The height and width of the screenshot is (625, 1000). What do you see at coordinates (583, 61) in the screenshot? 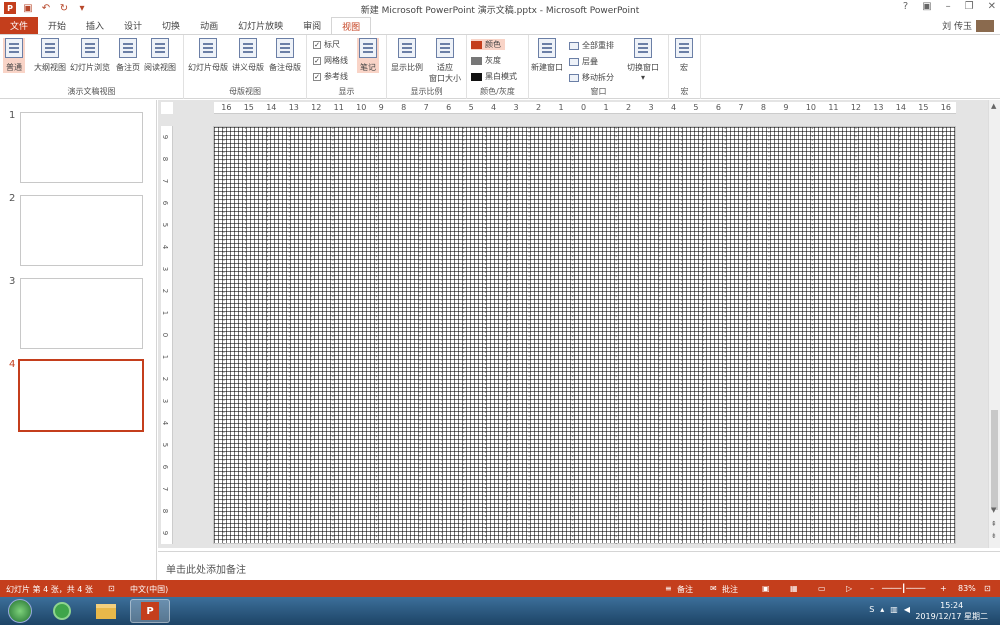
I see `cascade-button: 层叠` at bounding box center [583, 61].